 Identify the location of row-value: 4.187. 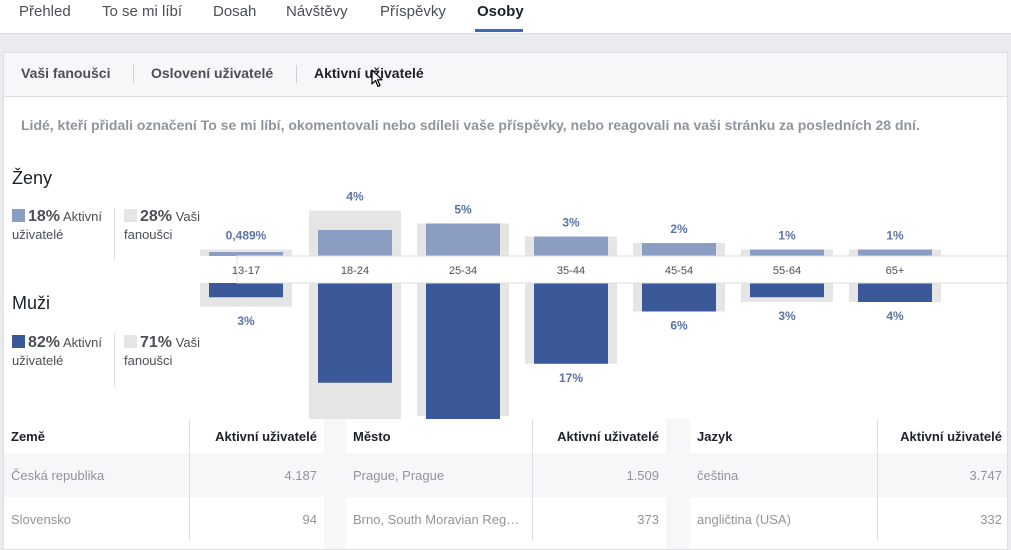
(256, 475).